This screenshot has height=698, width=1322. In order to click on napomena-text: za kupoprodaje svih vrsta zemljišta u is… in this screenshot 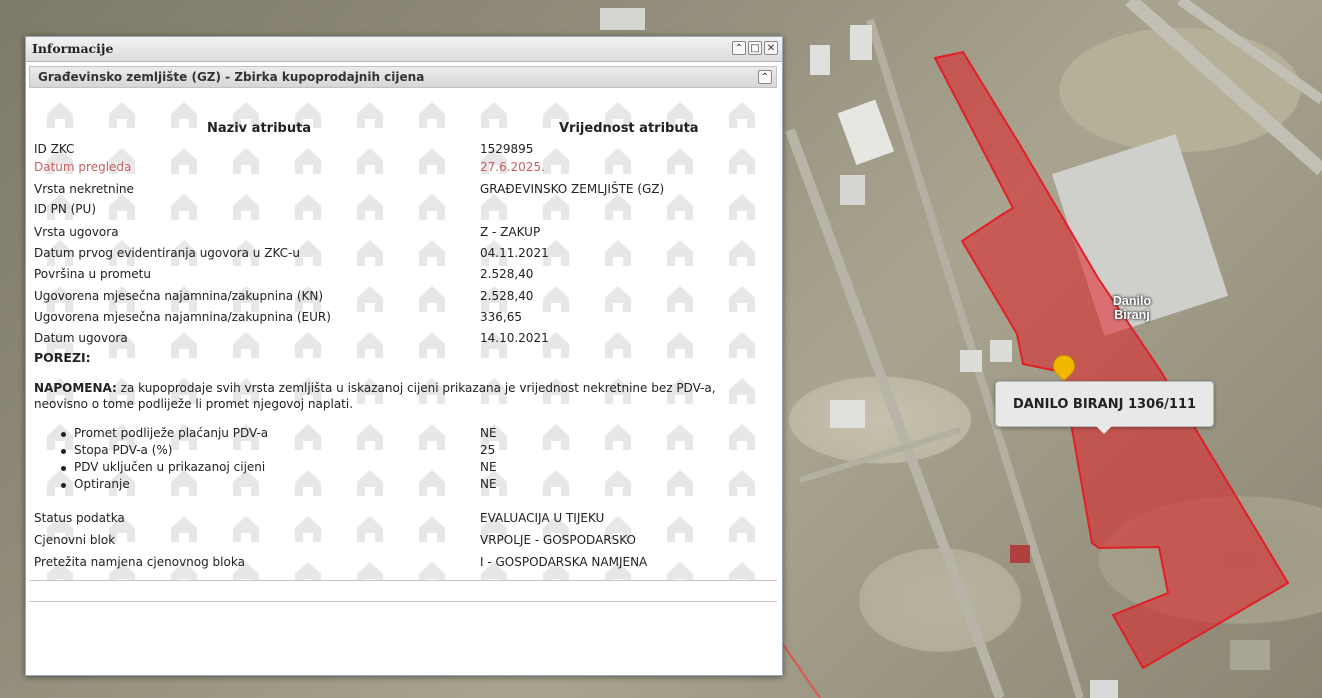, I will do `click(375, 396)`.